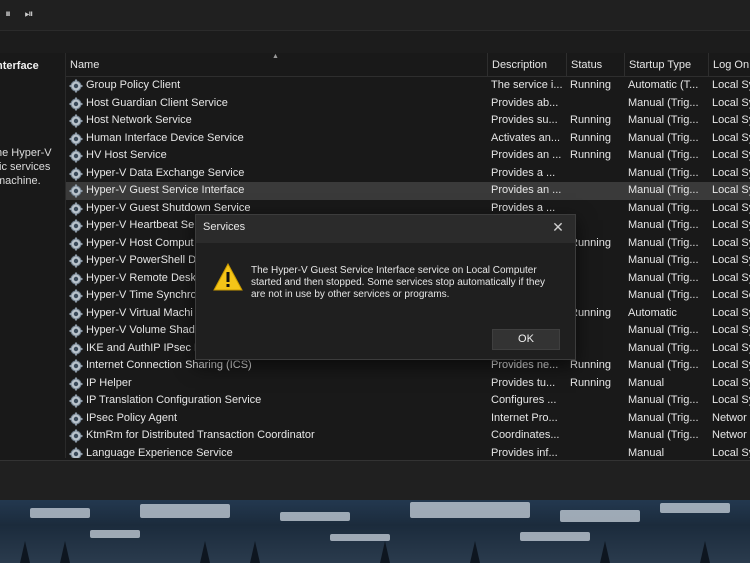  What do you see at coordinates (224, 227) in the screenshot?
I see `dialog-title: Services` at bounding box center [224, 227].